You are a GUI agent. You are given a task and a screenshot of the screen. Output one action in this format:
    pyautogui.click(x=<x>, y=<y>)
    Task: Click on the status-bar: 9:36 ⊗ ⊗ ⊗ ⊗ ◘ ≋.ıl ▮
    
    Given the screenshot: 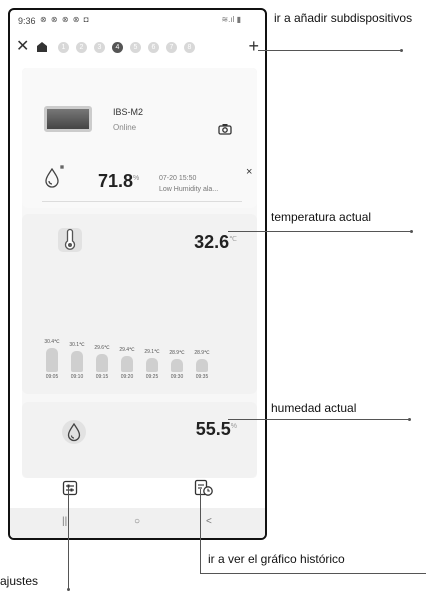 What is the action you would take?
    pyautogui.click(x=137, y=21)
    